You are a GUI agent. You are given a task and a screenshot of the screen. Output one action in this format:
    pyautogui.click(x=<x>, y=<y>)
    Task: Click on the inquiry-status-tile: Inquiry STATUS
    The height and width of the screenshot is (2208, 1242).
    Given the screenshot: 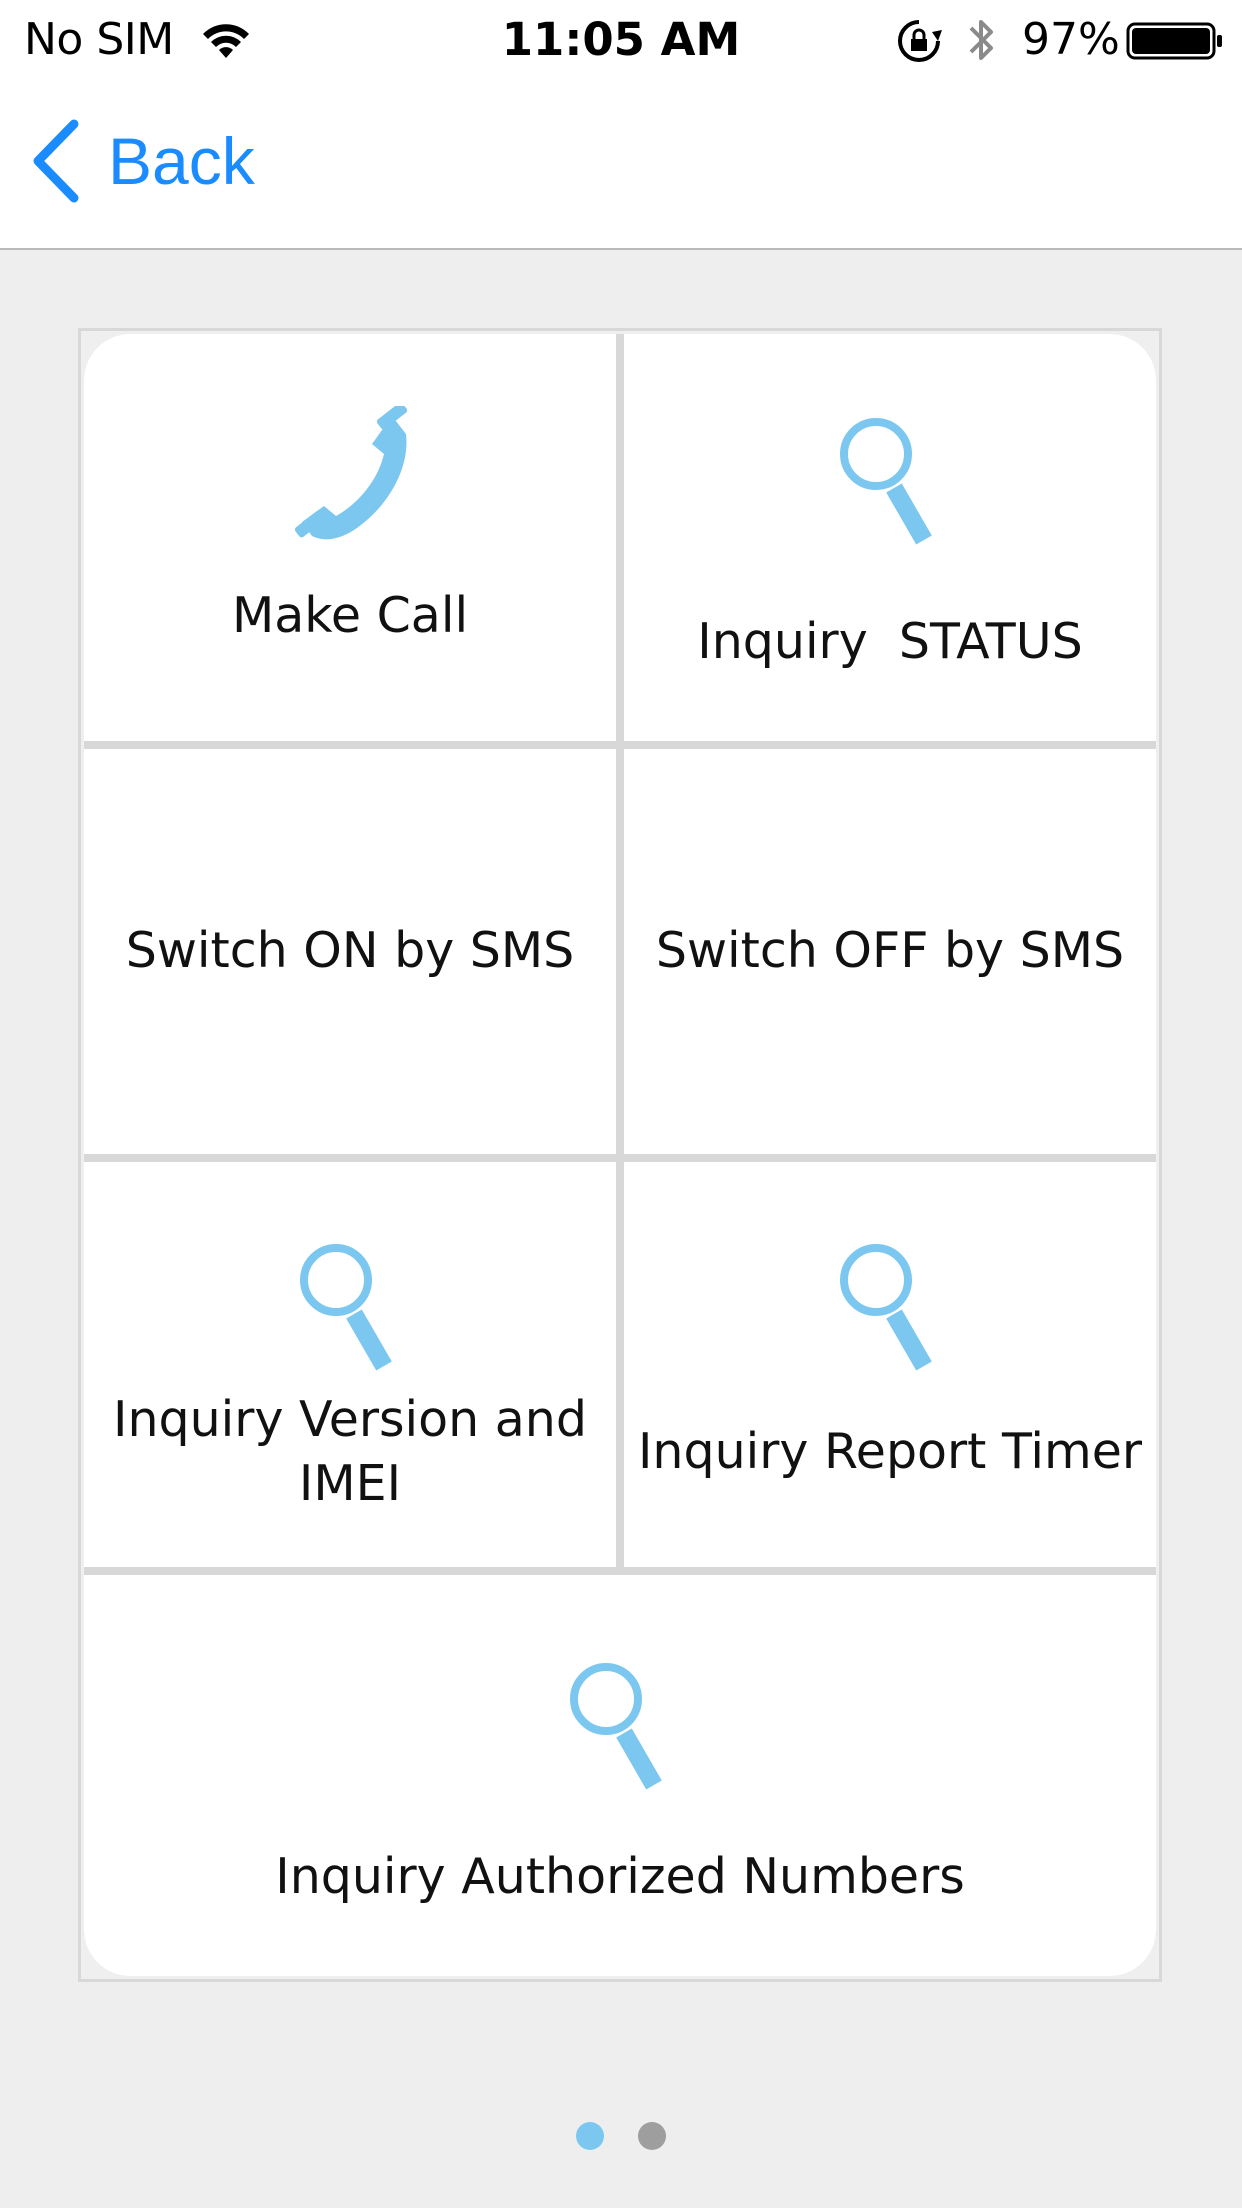 What is the action you would take?
    pyautogui.click(x=890, y=537)
    